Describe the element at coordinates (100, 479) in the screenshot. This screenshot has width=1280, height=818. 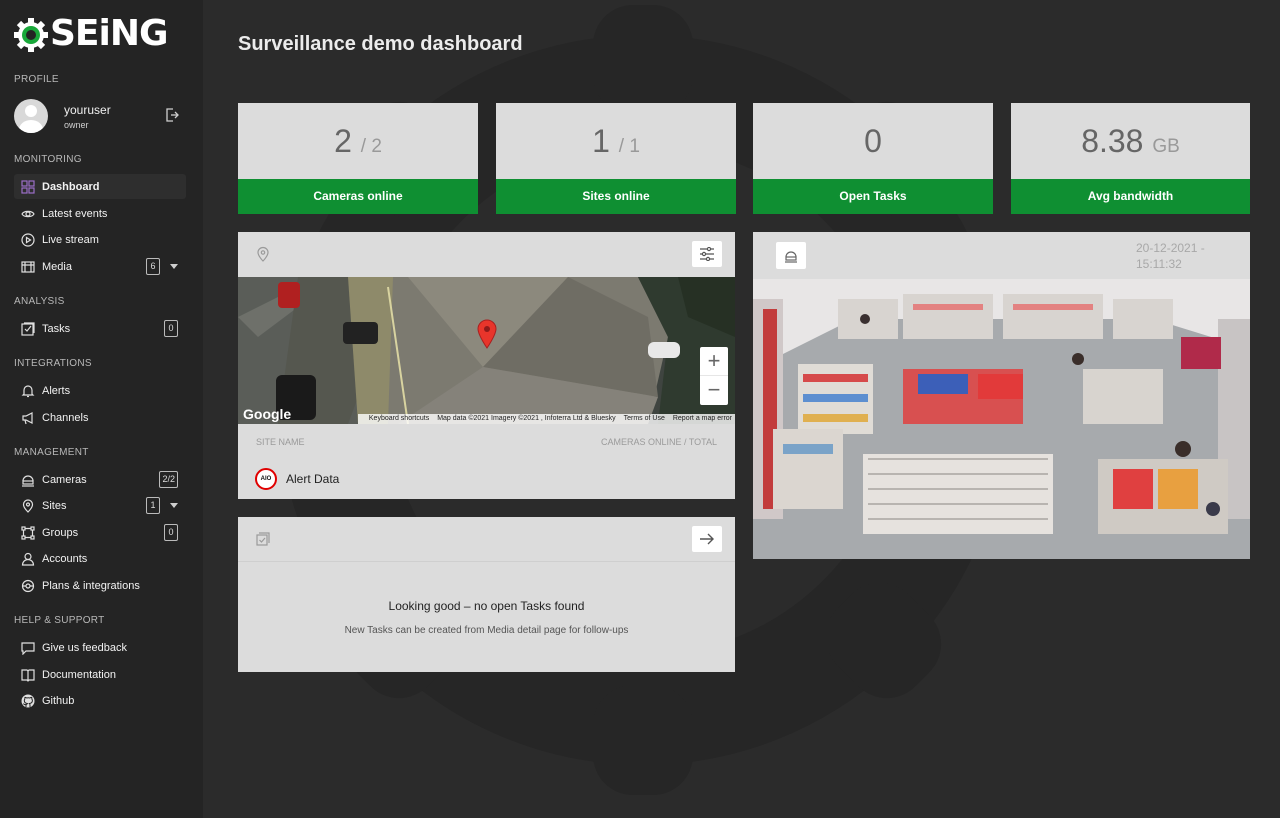
I see `sidebar-item-cameras: Cameras 2/2` at that location.